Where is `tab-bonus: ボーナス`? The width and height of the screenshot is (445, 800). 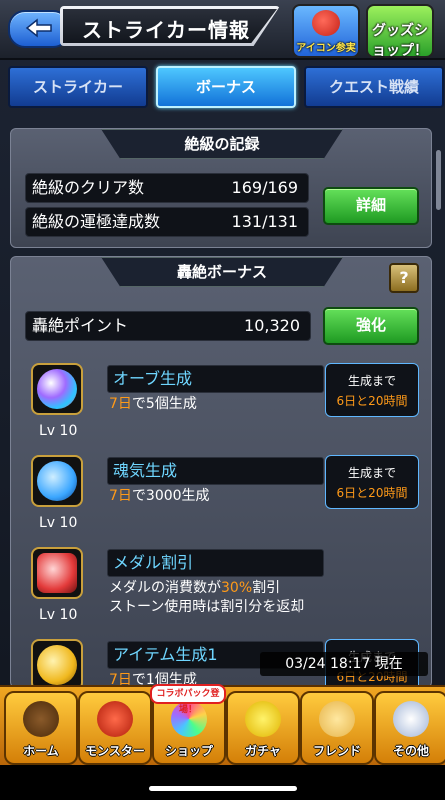 tab-bonus: ボーナス is located at coordinates (226, 87).